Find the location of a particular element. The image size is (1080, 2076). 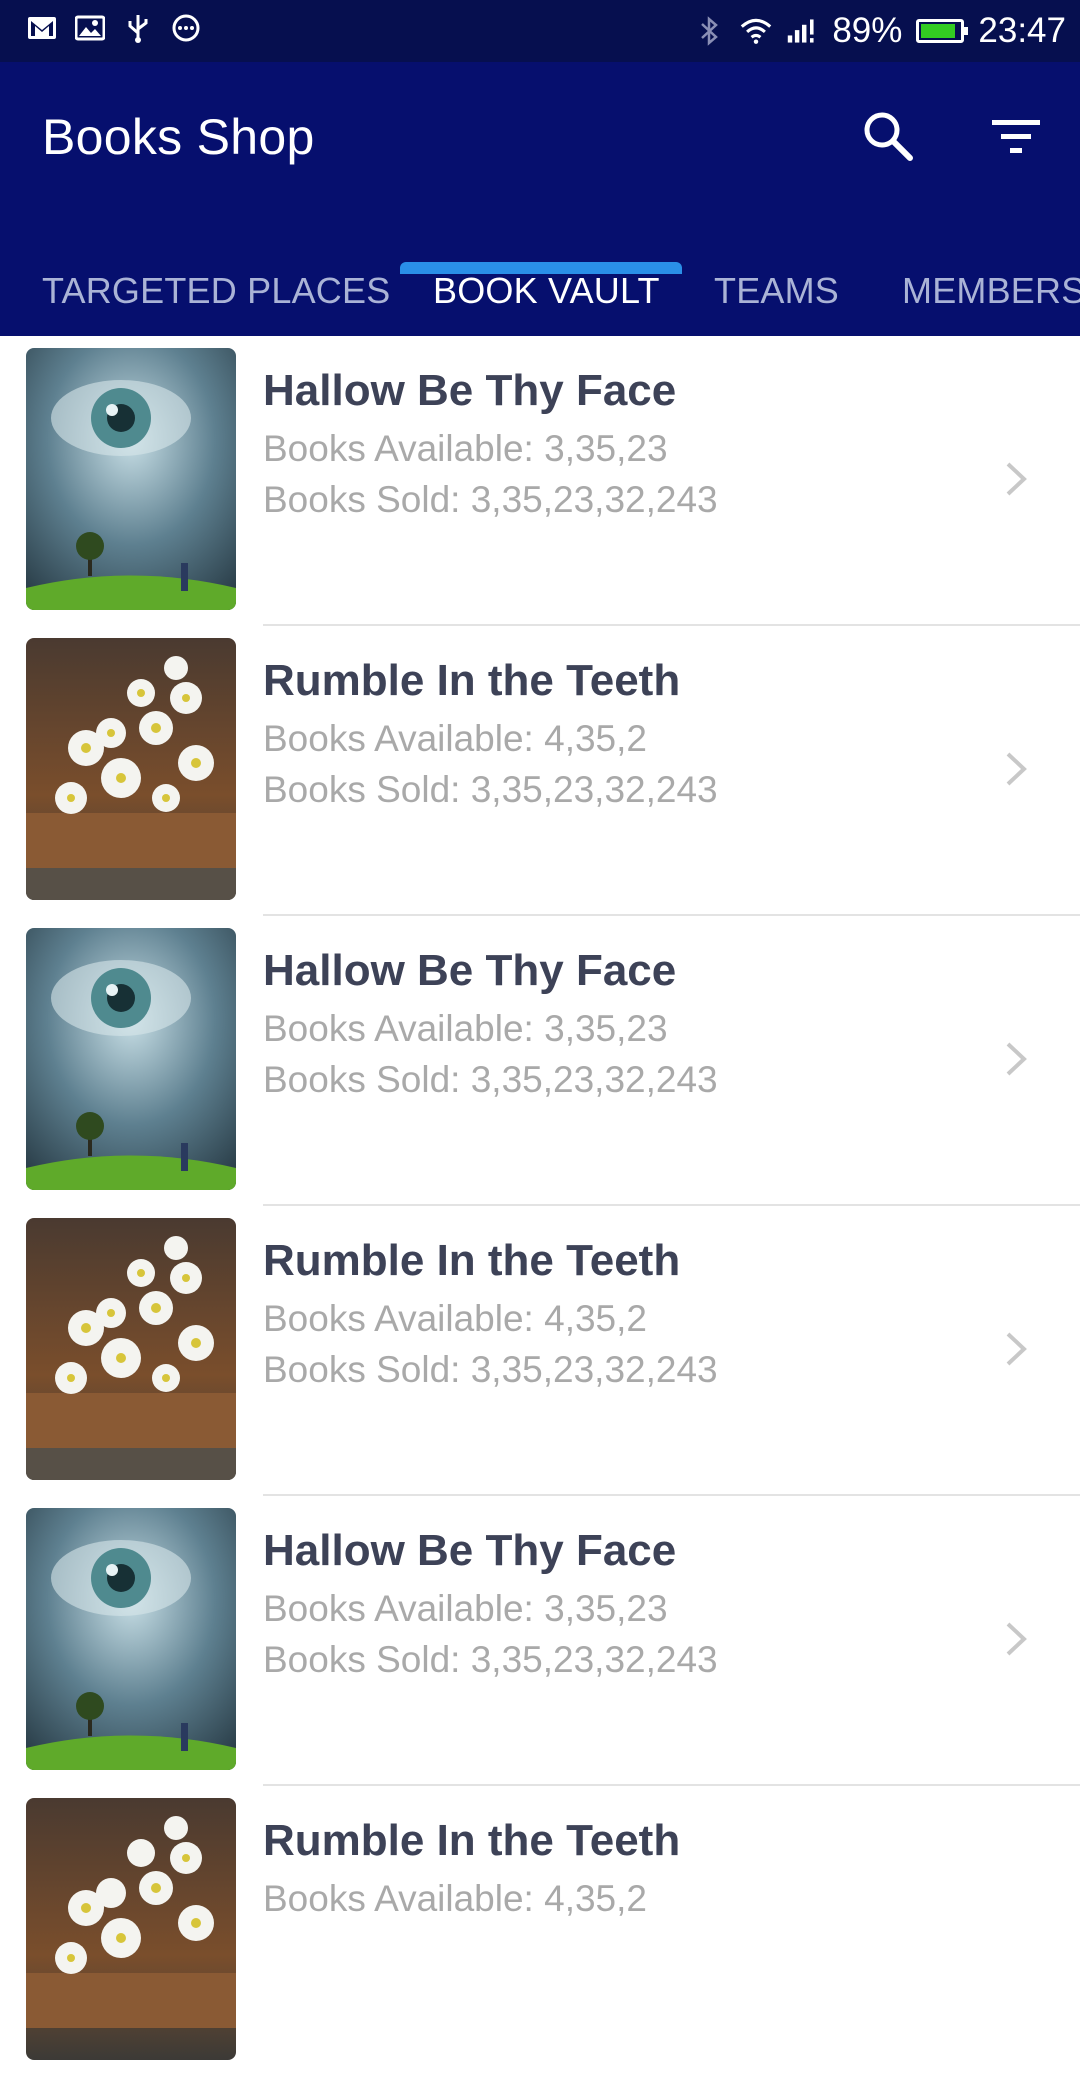

search-icon is located at coordinates (888, 136).